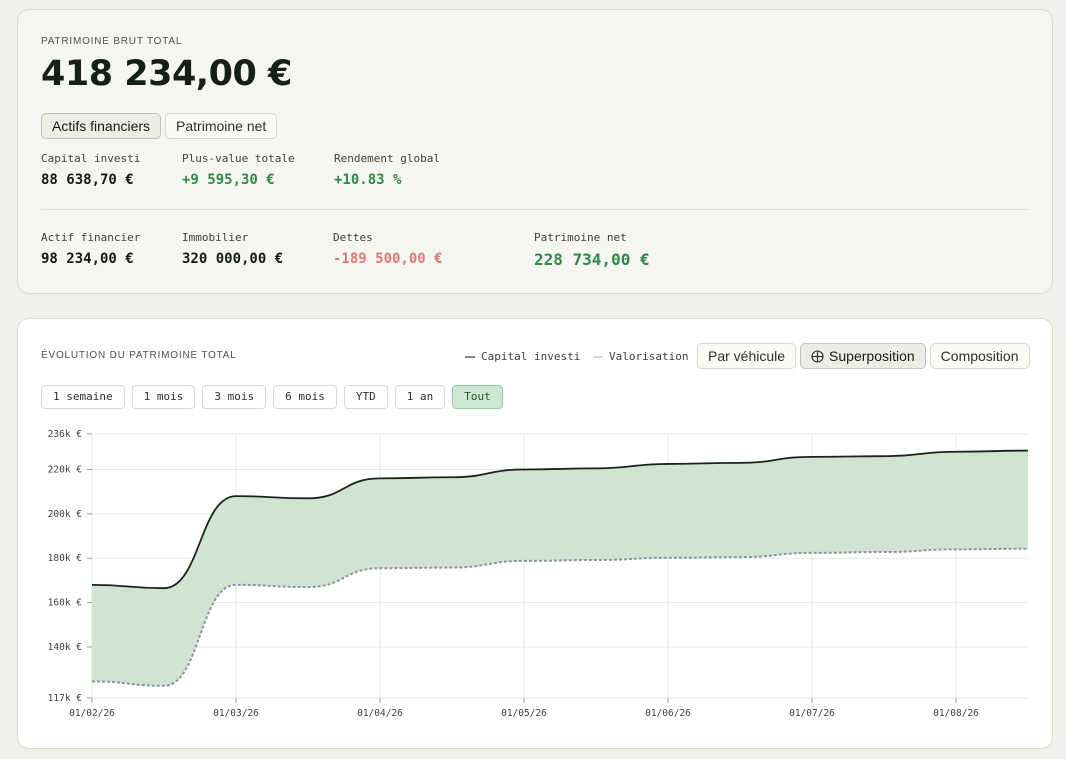  Describe the element at coordinates (65, 698) in the screenshot. I see `y-tick-label: 117k €` at that location.